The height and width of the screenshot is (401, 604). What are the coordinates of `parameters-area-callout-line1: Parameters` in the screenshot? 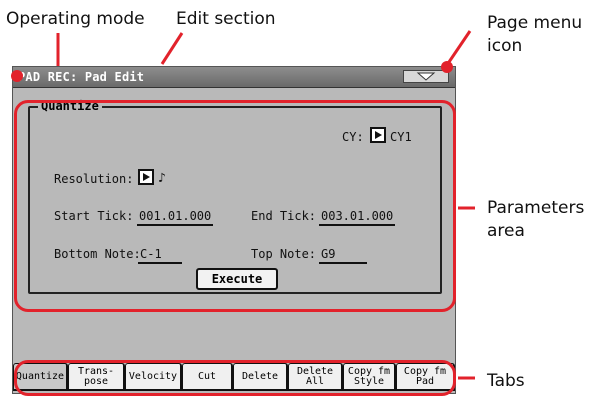 It's located at (536, 208).